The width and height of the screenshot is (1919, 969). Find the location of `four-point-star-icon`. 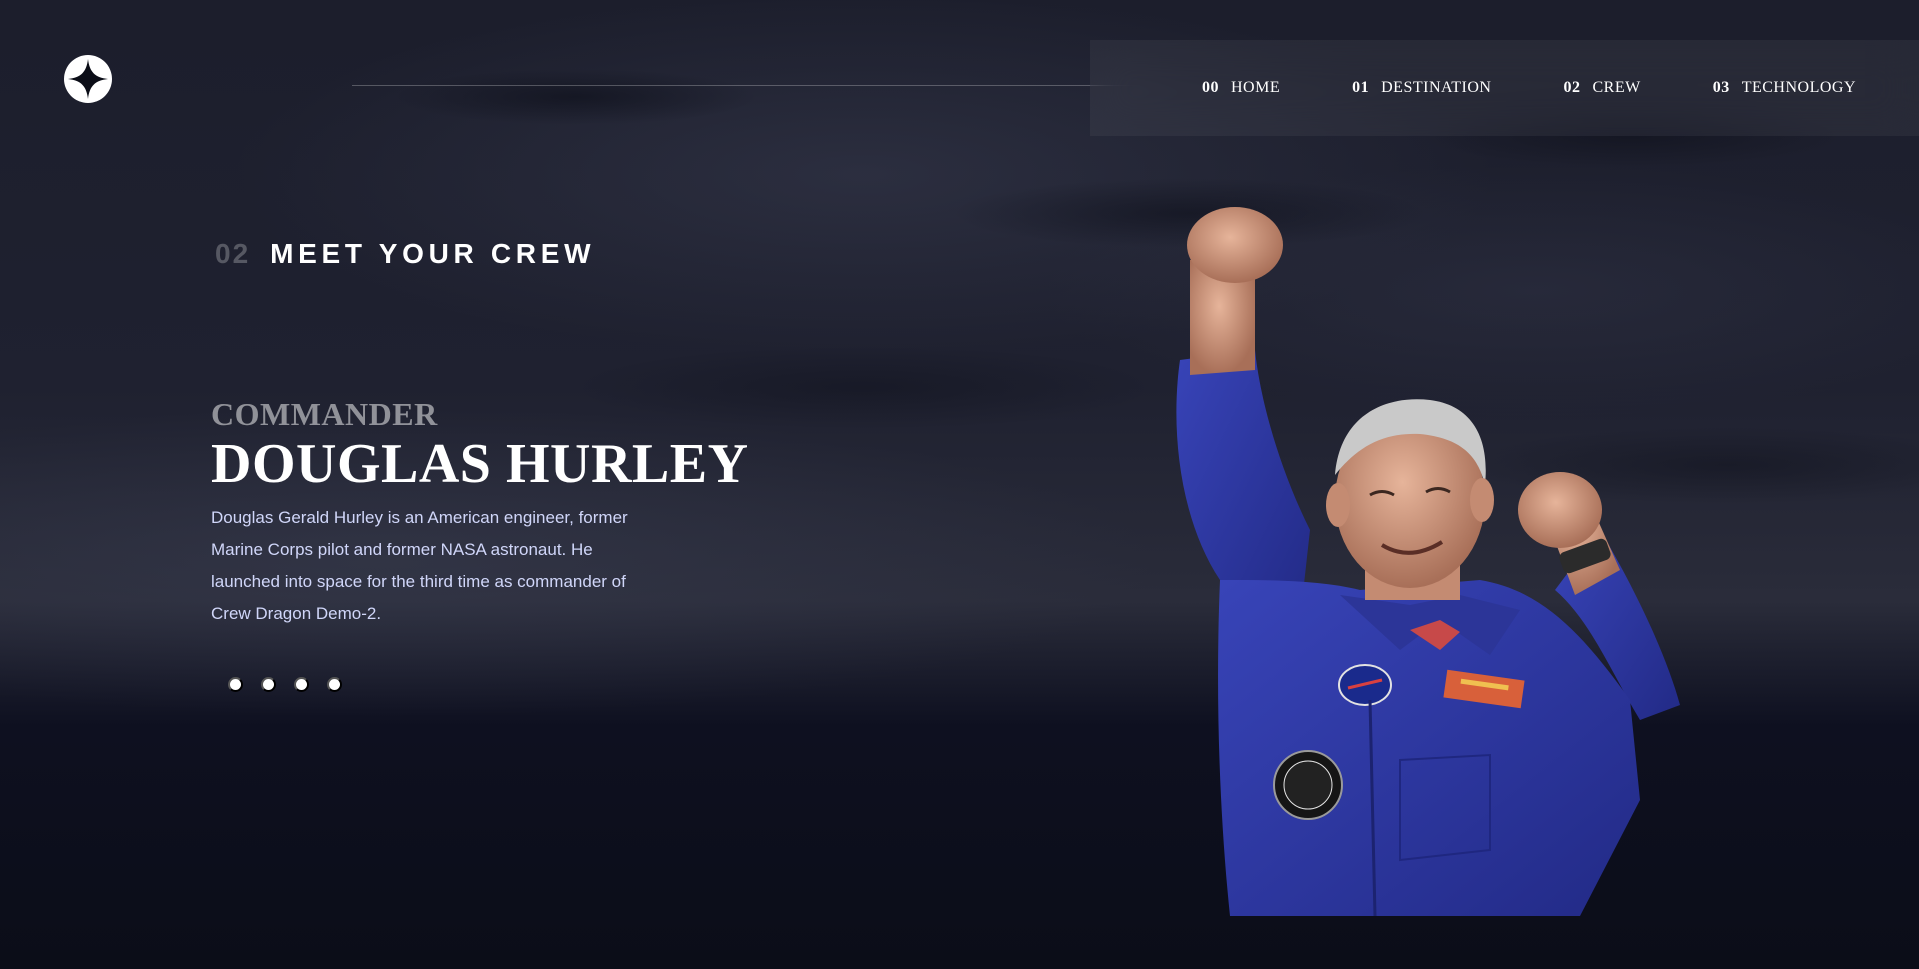

four-point-star-icon is located at coordinates (88, 79).